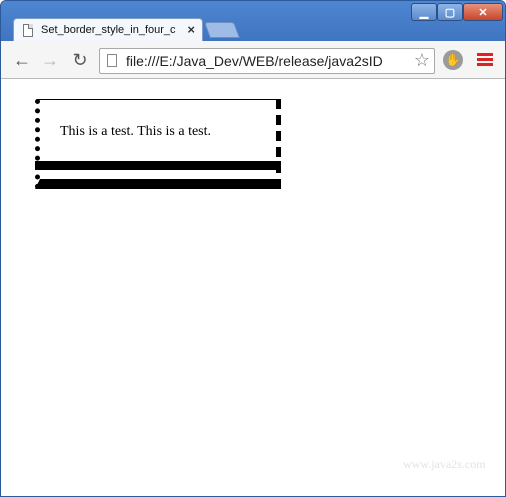 The height and width of the screenshot is (497, 506). I want to click on document-icon, so click(28, 30).